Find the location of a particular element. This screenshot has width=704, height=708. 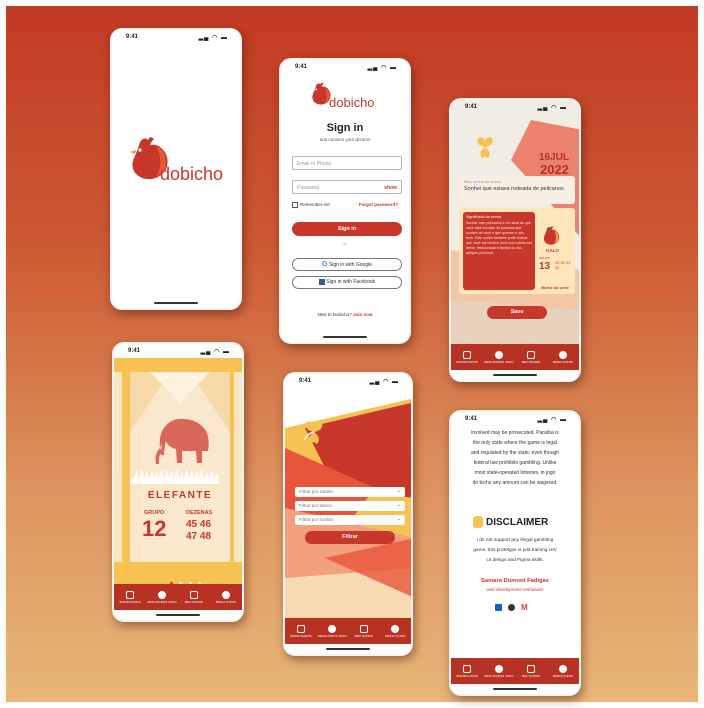

state-select-label: Filtrar por estado is located at coordinates (316, 491).